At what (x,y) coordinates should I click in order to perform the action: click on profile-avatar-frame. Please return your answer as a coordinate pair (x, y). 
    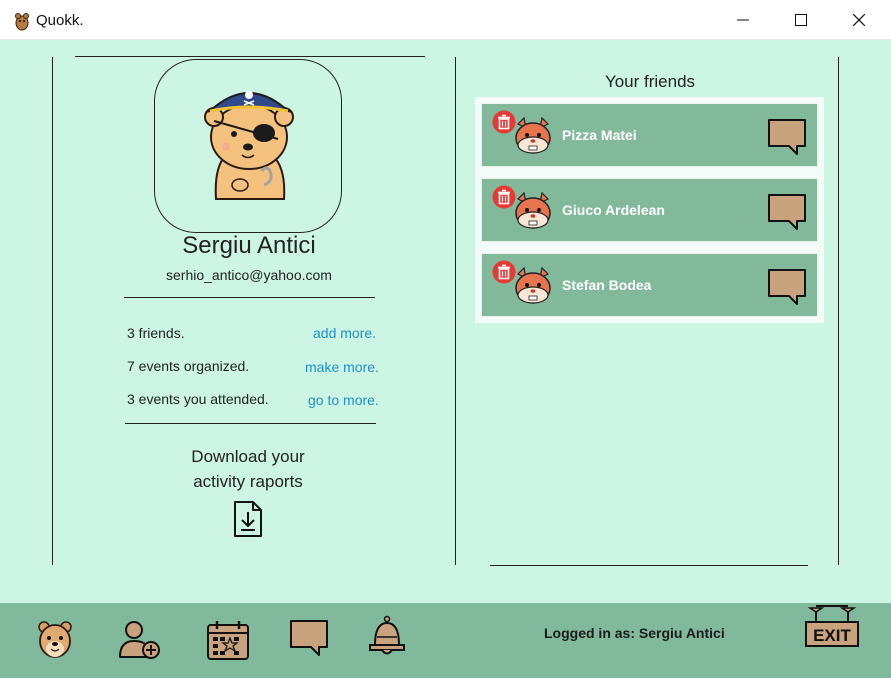
    Looking at the image, I should click on (248, 146).